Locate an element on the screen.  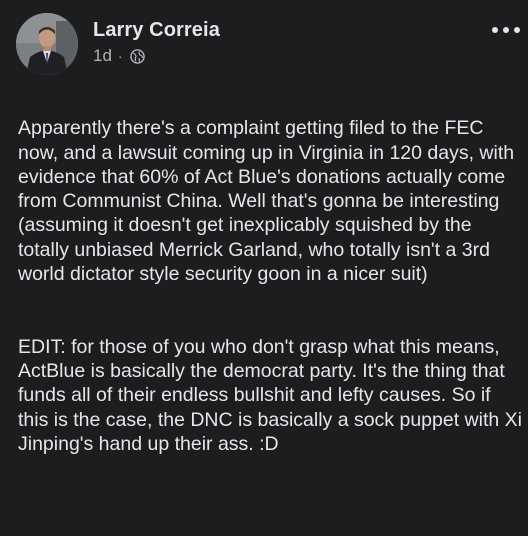
profile-photo-icon is located at coordinates (47, 44).